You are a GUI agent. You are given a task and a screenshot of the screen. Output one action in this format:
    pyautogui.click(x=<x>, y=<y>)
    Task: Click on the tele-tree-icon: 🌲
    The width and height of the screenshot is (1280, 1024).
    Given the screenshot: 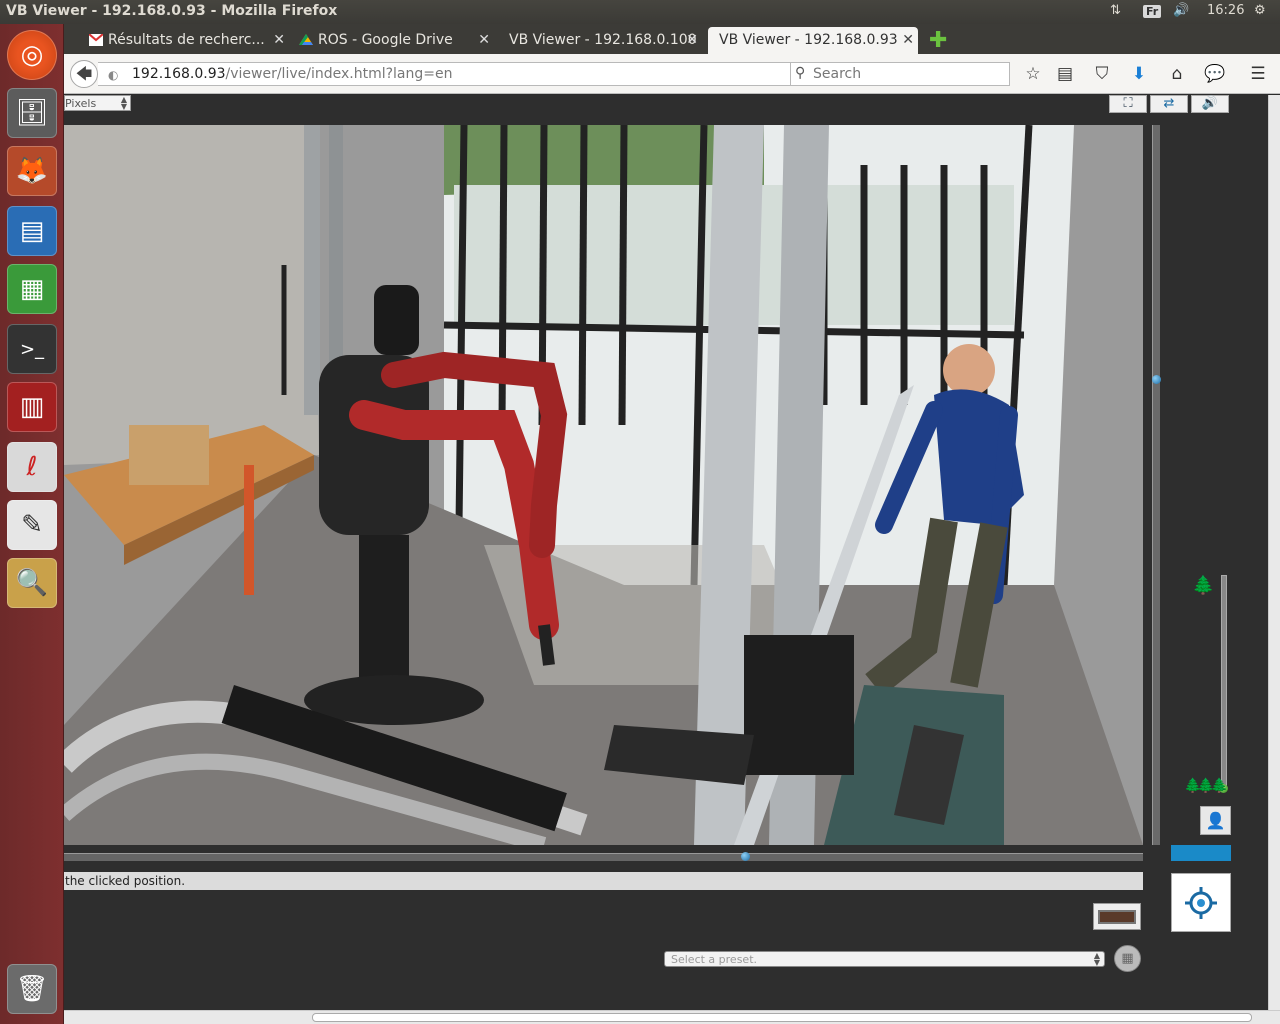 What is the action you would take?
    pyautogui.click(x=1203, y=585)
    